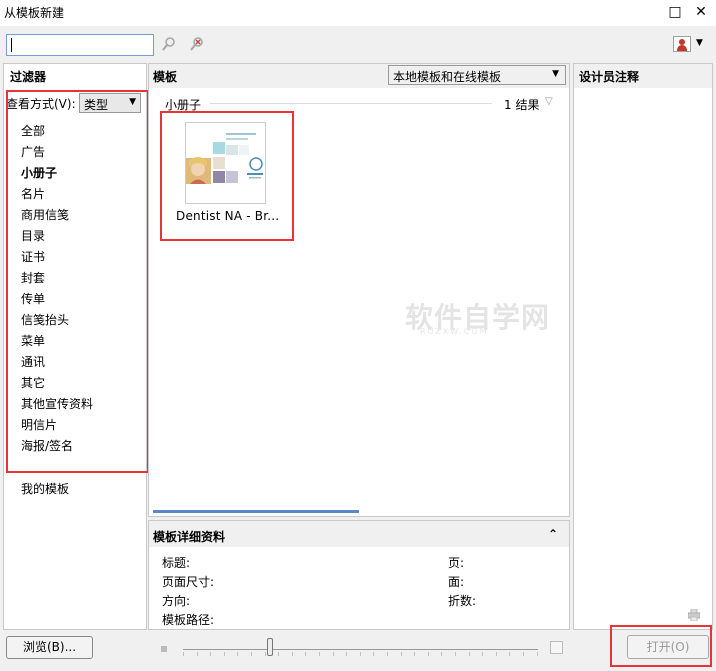 Image resolution: width=716 pixels, height=671 pixels. I want to click on maximize-button: □, so click(675, 12).